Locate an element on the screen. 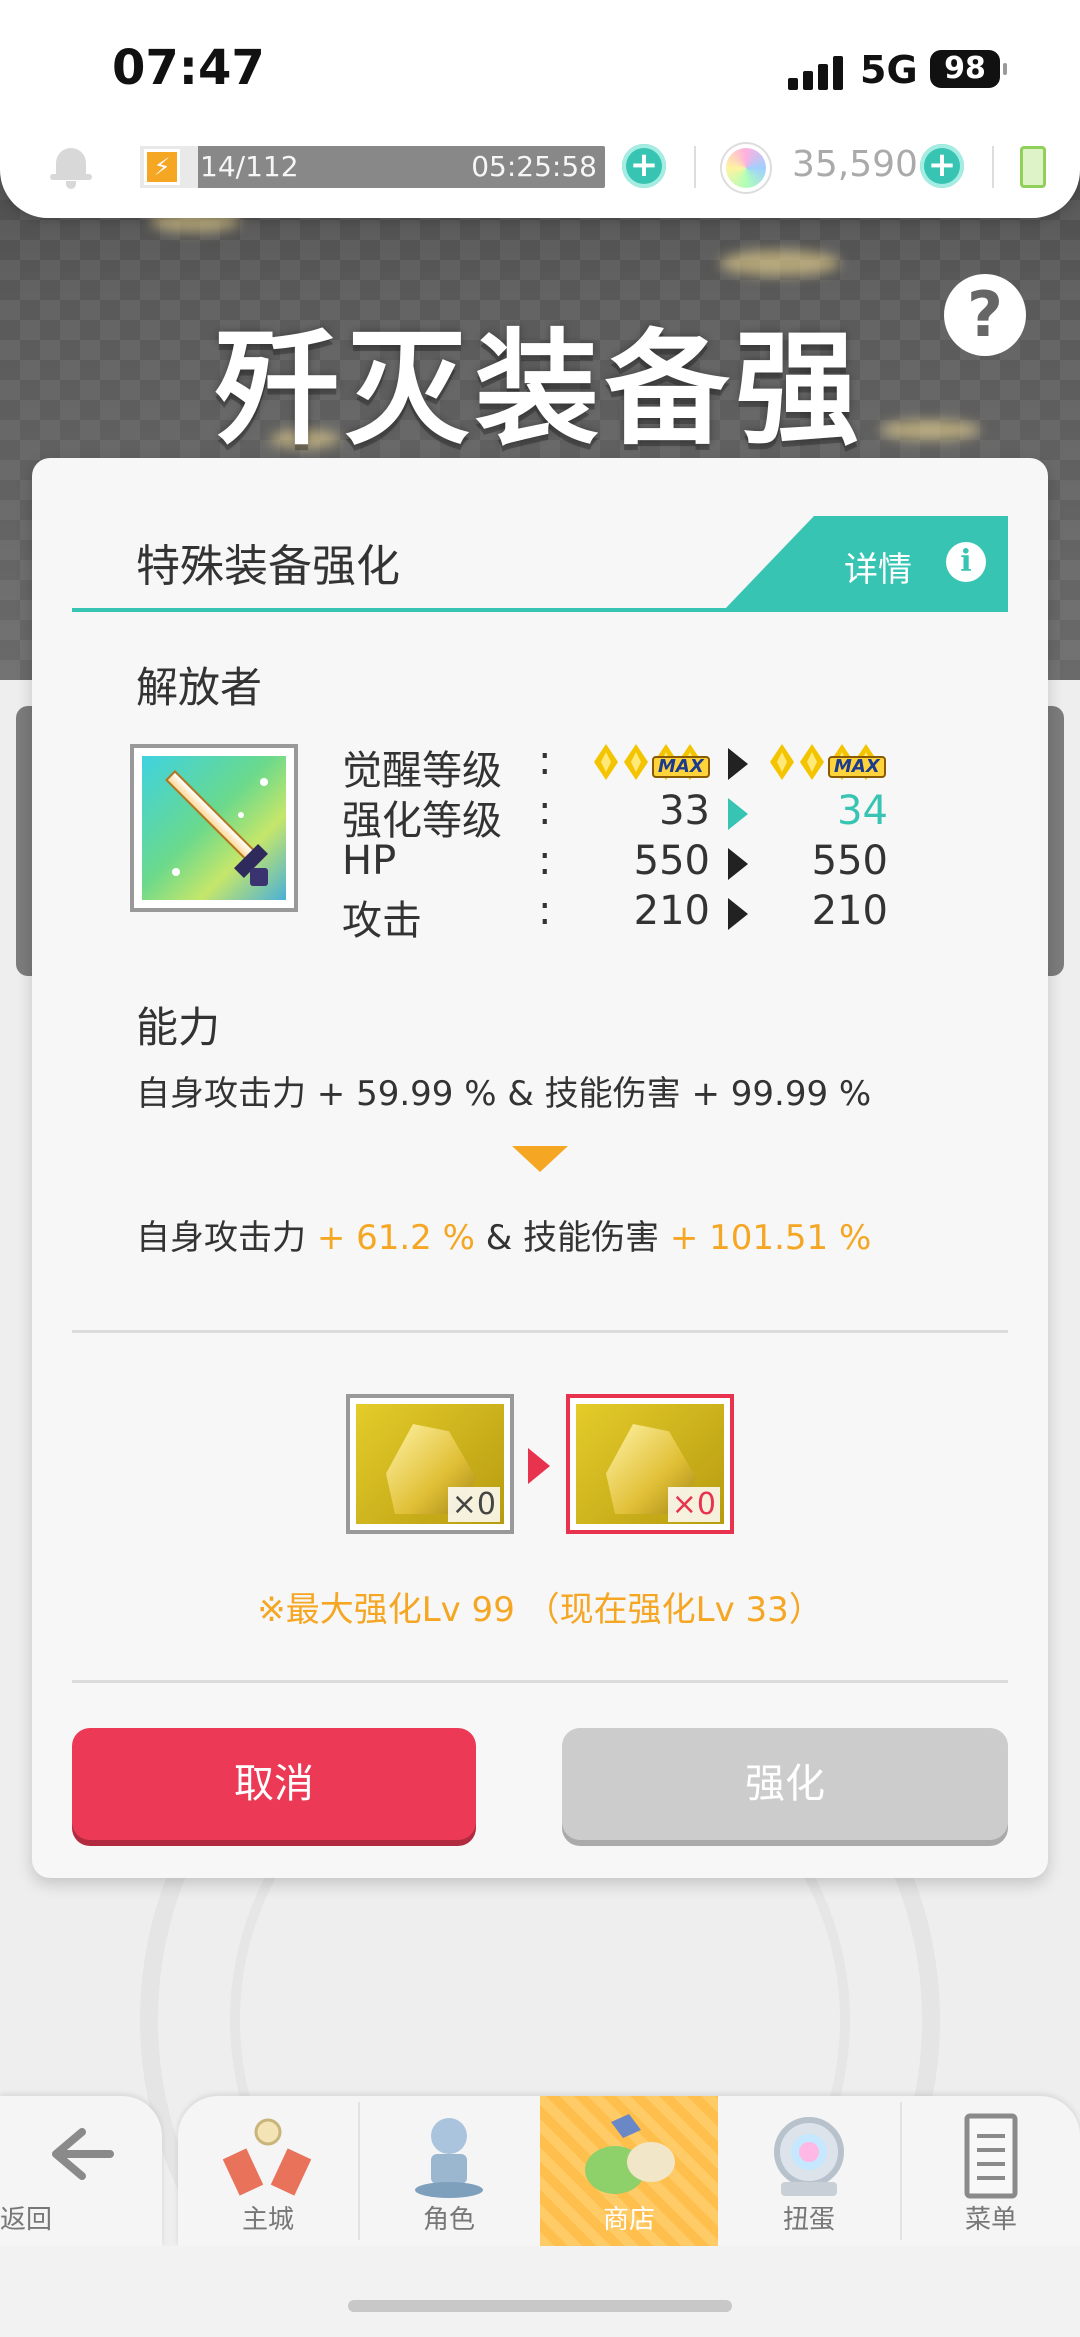  gacha-icon is located at coordinates (809, 2156).